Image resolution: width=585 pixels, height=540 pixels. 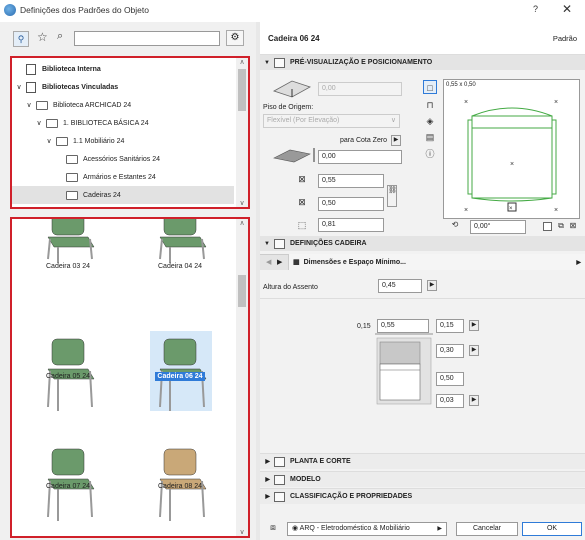 What do you see at coordinates (351, 204) in the screenshot?
I see `depth-field: 0,50` at bounding box center [351, 204].